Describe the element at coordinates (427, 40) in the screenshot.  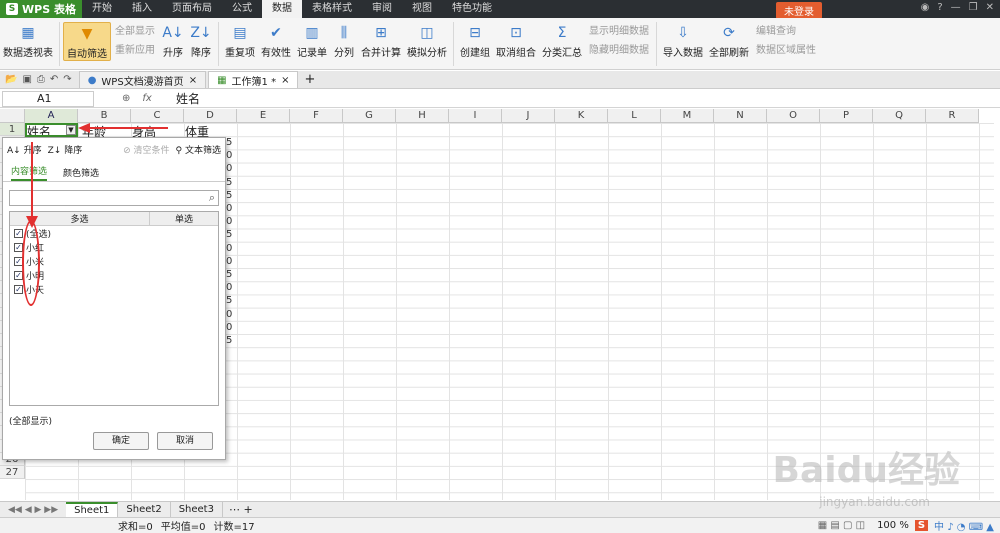
I see `whatif-button: ◫ 模拟分析` at that location.